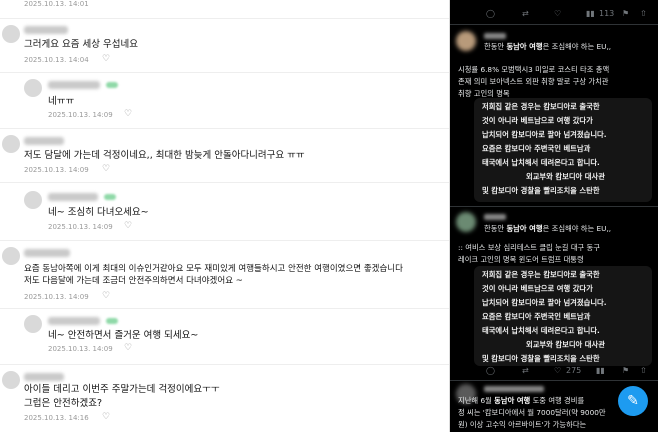  What do you see at coordinates (56, 418) in the screenshot?
I see `comment-date: 2025.10.13. 14:16` at bounding box center [56, 418].